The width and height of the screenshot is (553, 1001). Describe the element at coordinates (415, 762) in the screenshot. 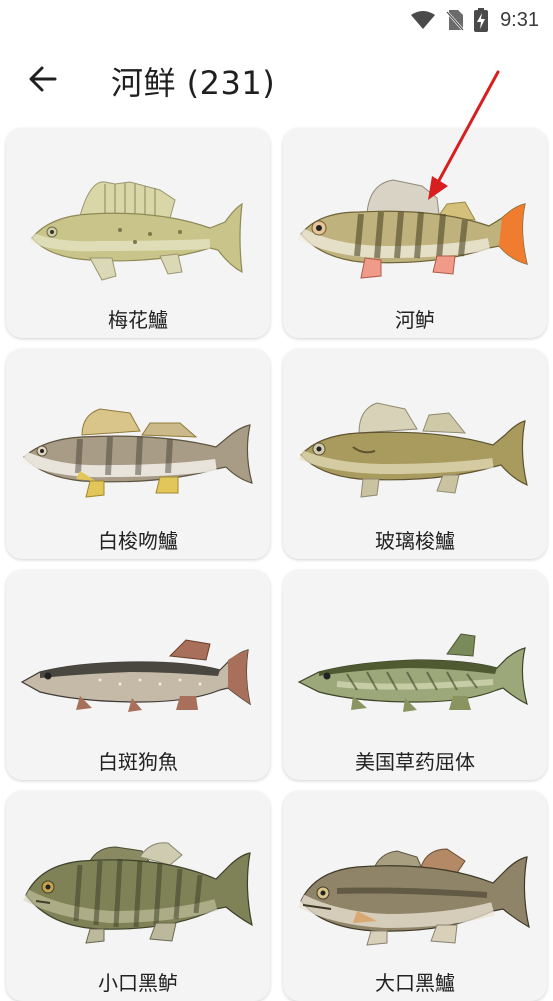

I see `fish-name: 美国草药屈体` at that location.